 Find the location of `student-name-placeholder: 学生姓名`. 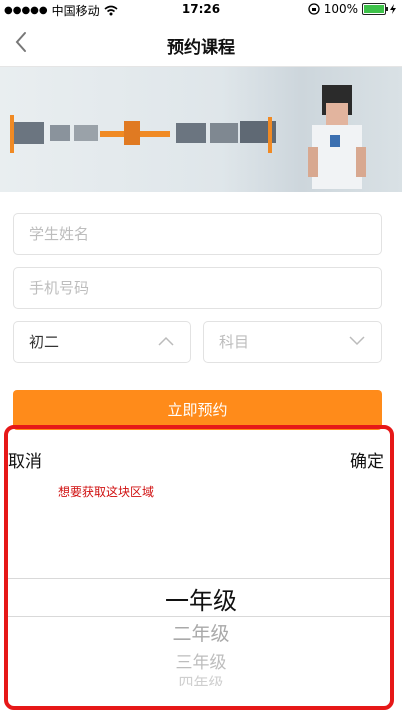

student-name-placeholder: 学生姓名 is located at coordinates (59, 234).